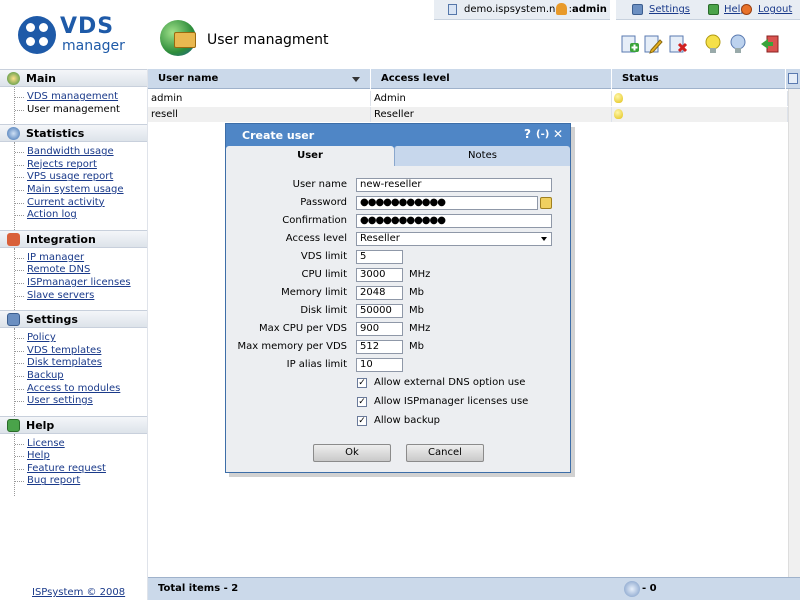  Describe the element at coordinates (699, 79) in the screenshot. I see `column-status: Status` at that location.